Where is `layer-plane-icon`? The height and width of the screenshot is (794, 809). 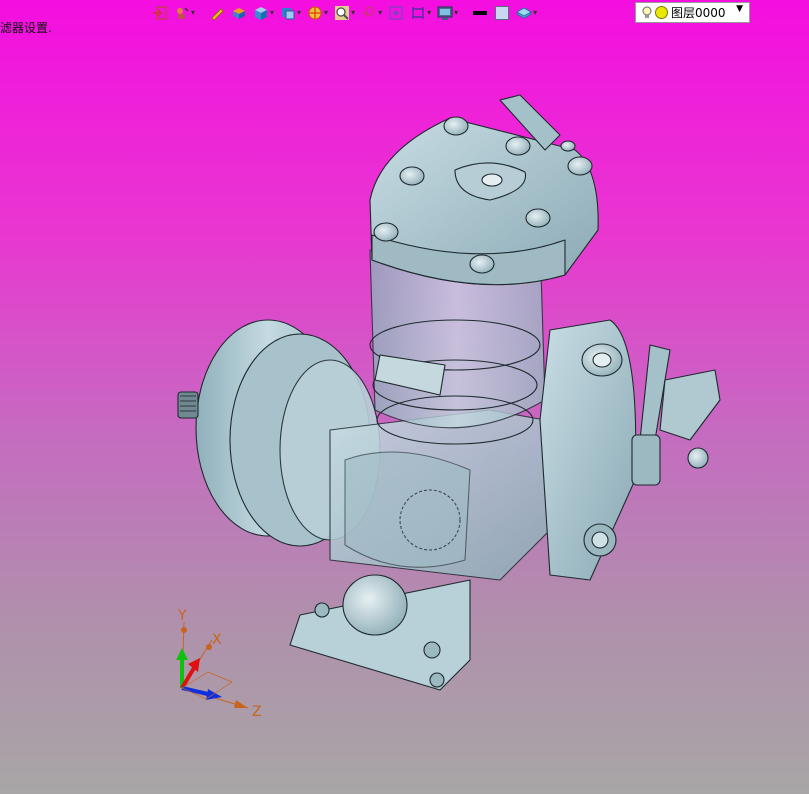
layer-plane-icon is located at coordinates (524, 13).